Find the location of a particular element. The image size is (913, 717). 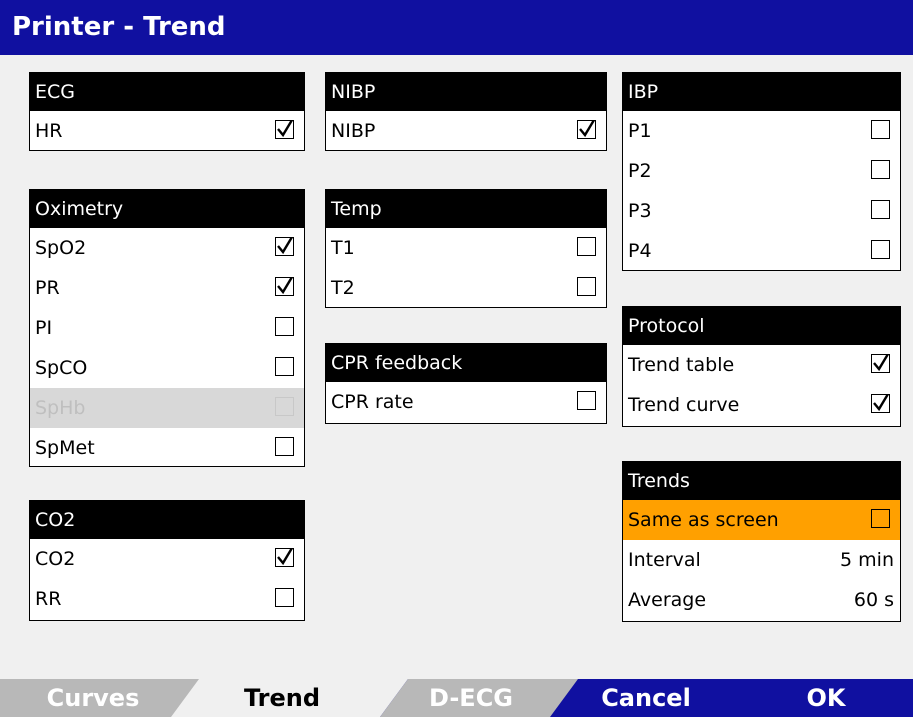

oximetry-header: Oximetry is located at coordinates (167, 209).